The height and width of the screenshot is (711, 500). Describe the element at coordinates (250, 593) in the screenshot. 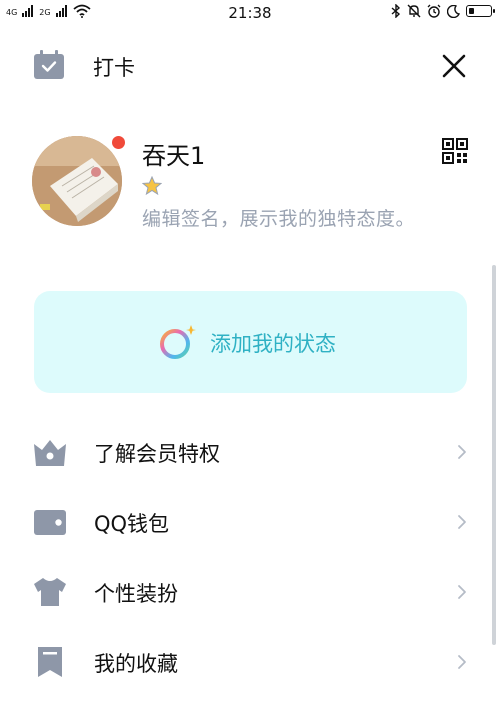

I see `menu-item-dressup: 个性装扮` at that location.